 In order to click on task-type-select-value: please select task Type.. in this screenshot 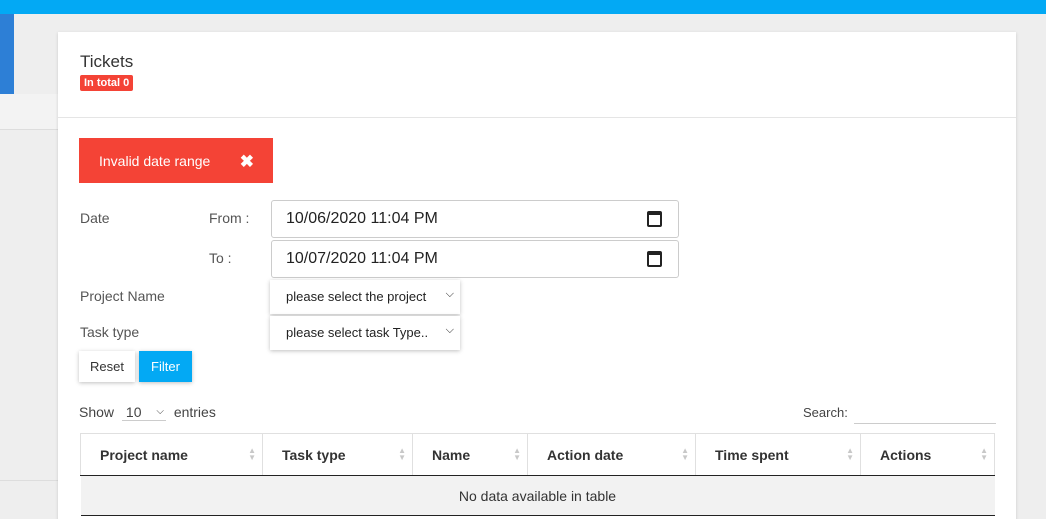, I will do `click(357, 332)`.